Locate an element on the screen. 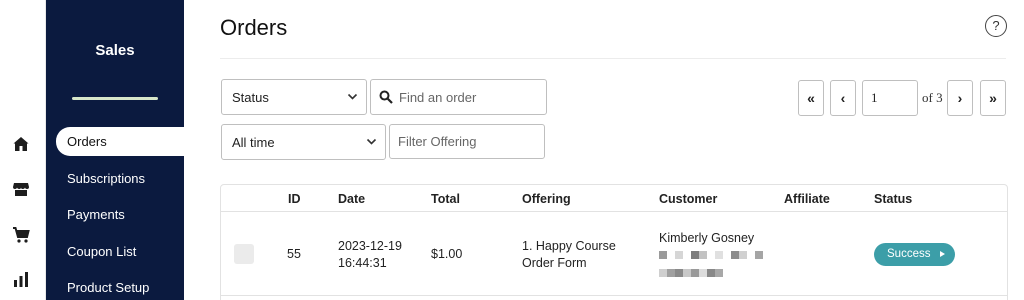  time-range-select: All time is located at coordinates (303, 142).